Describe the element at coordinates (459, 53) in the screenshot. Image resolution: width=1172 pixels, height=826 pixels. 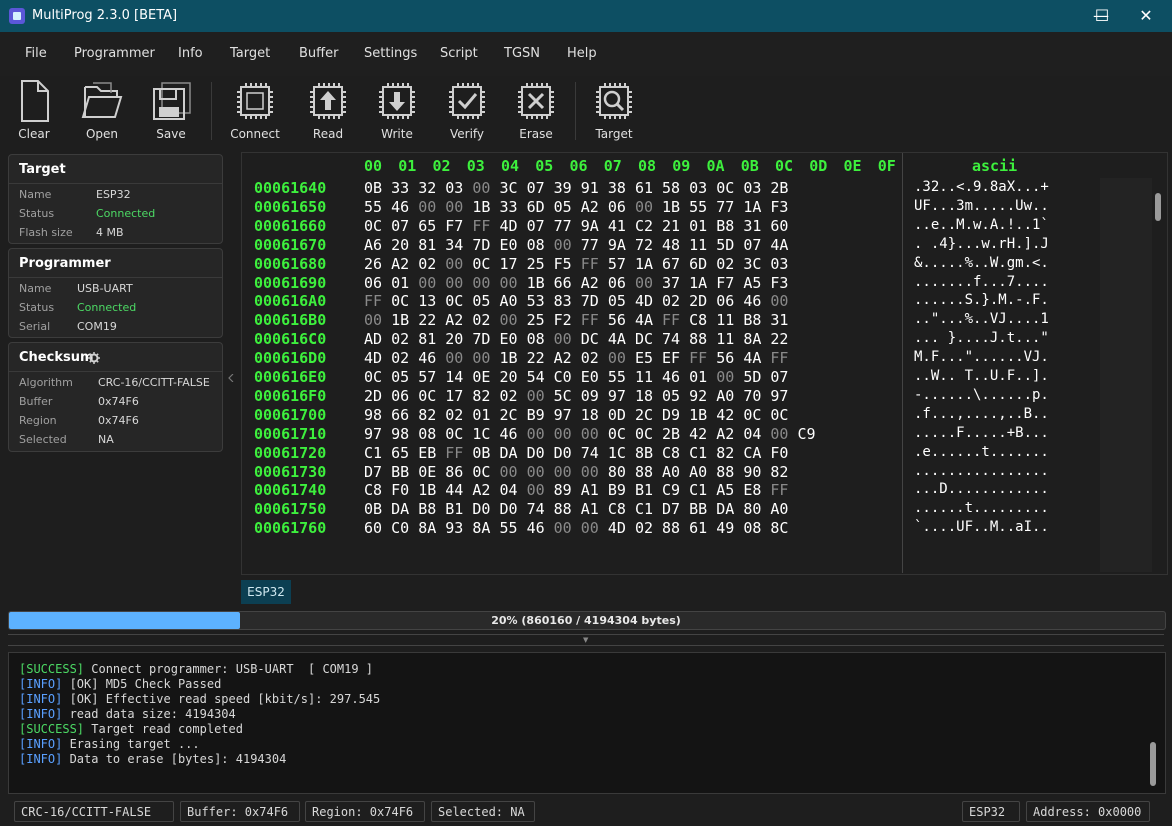
I see `menu-script: Script` at that location.